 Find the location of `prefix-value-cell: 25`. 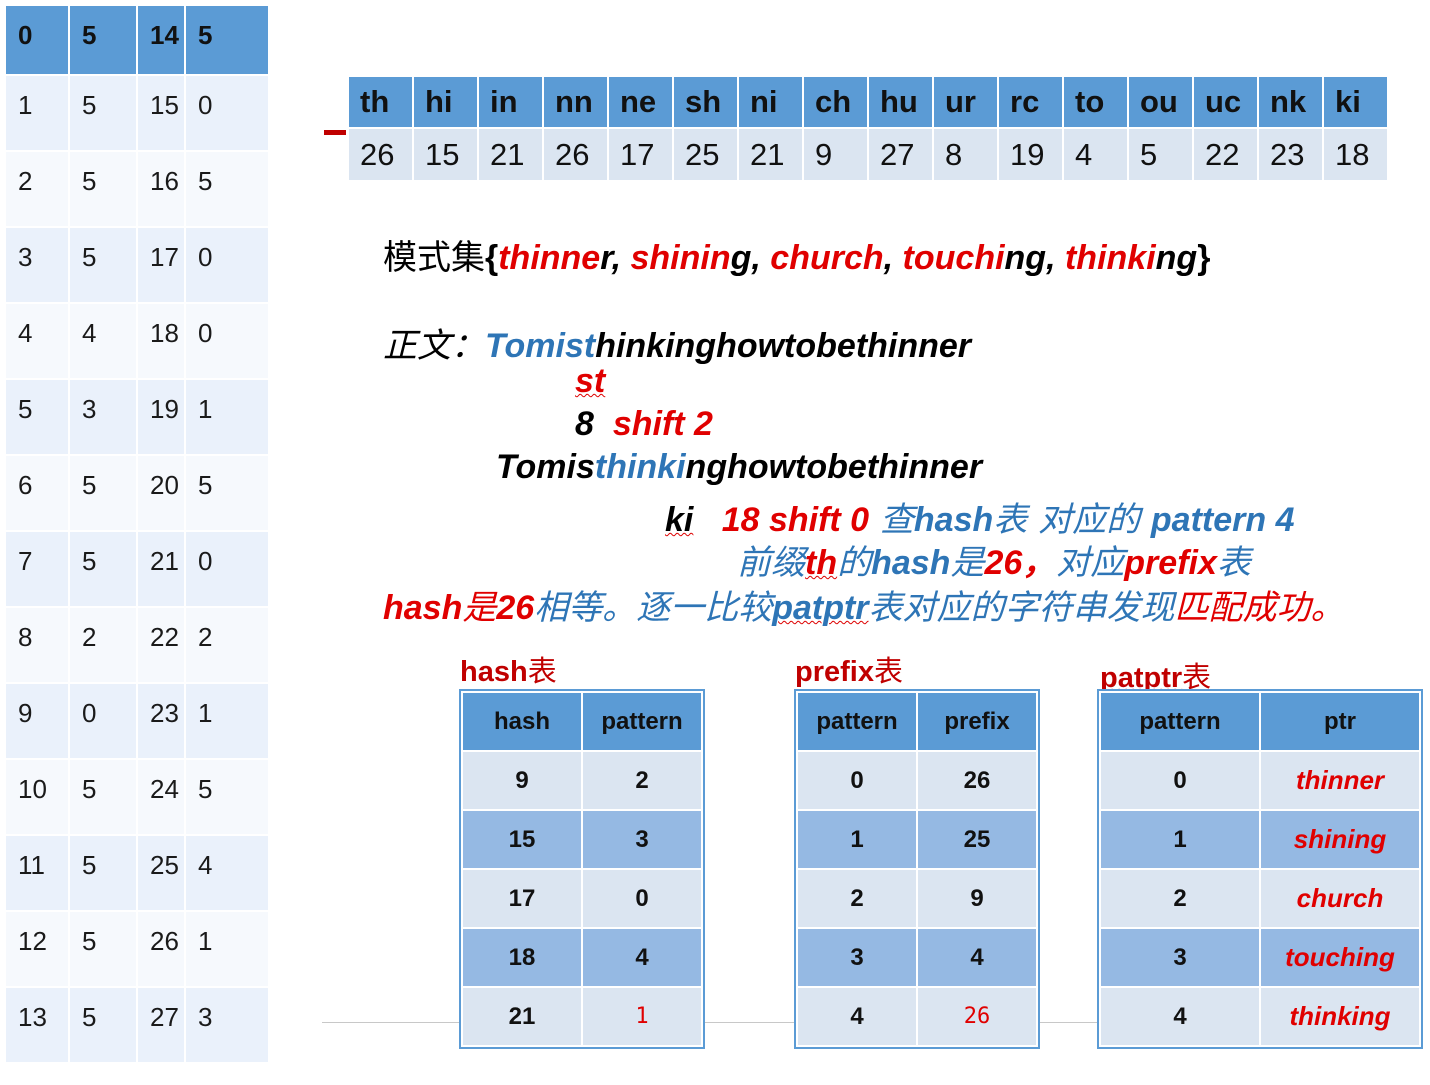

prefix-value-cell: 25 is located at coordinates (977, 839).